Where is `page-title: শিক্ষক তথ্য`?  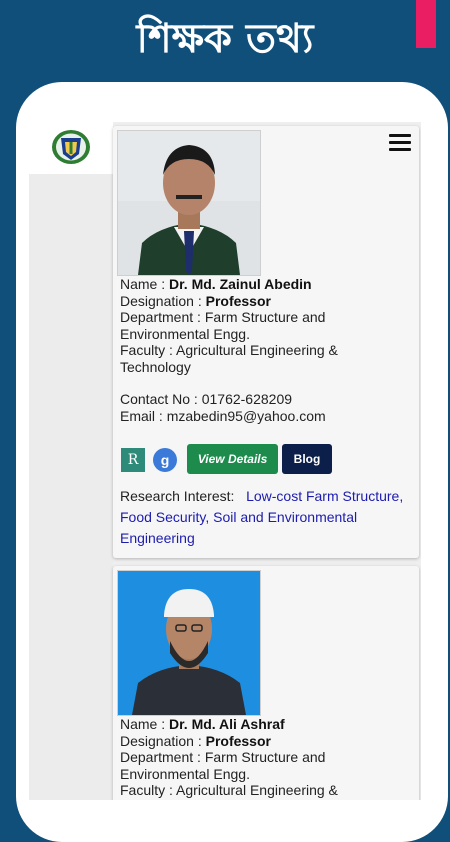 page-title: শিক্ষক তথ্য is located at coordinates (225, 39).